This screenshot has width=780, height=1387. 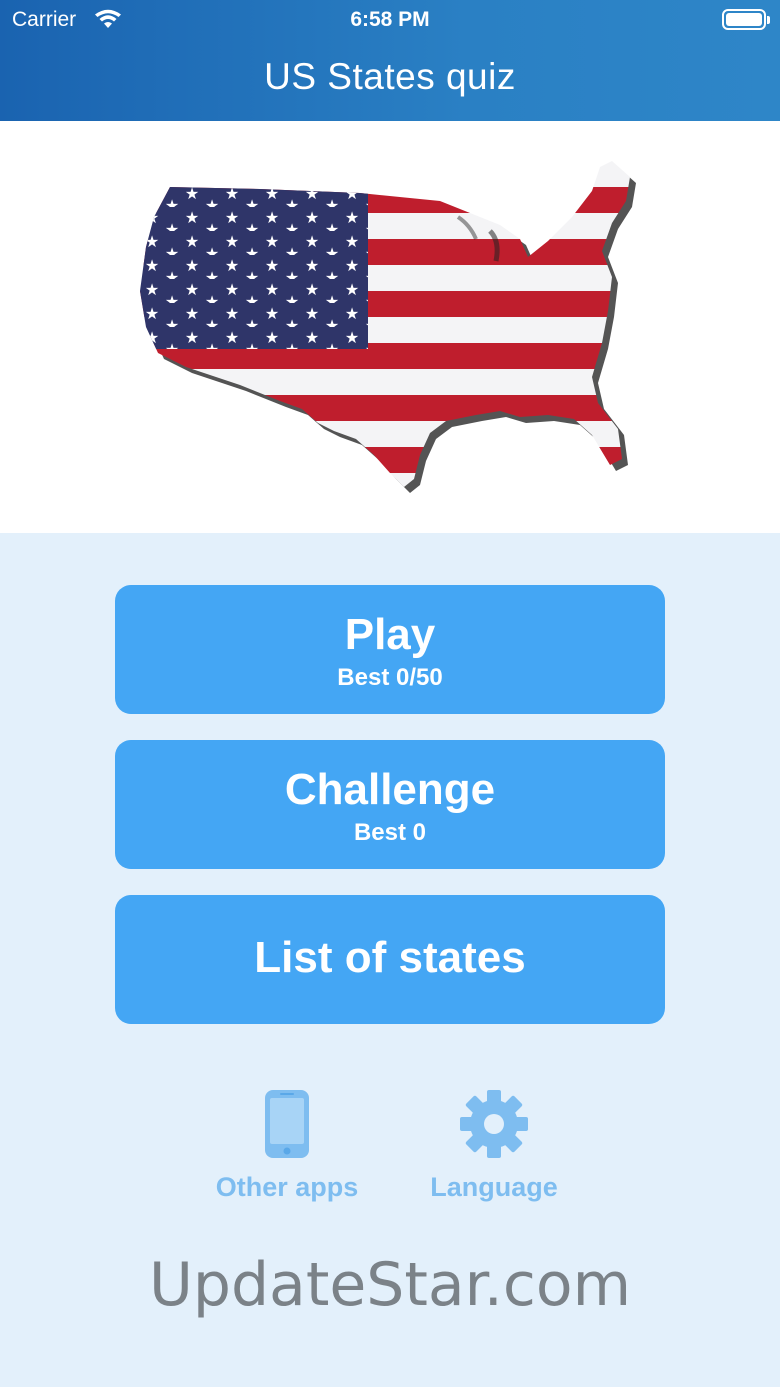 I want to click on challenge-label: Challenge, so click(x=390, y=789).